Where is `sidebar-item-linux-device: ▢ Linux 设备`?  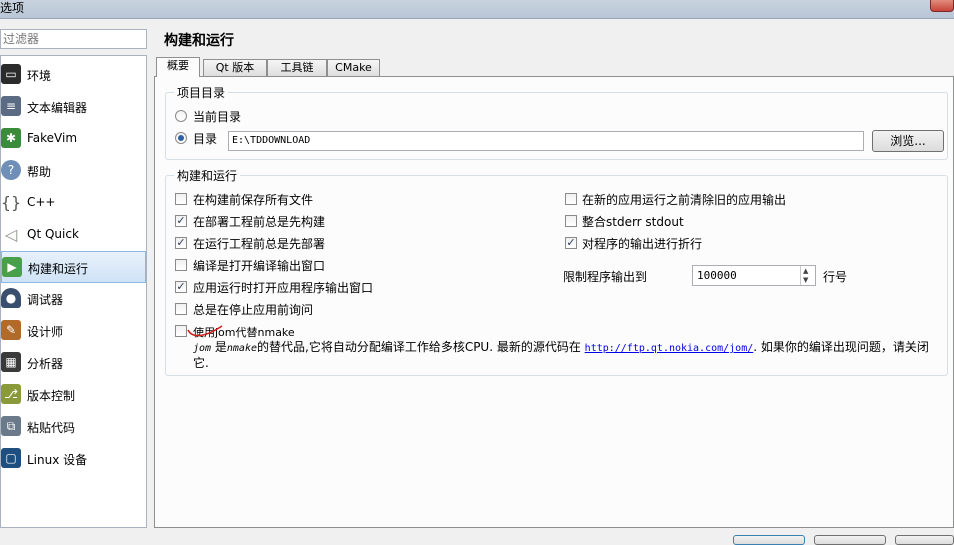 sidebar-item-linux-device: ▢ Linux 设备 is located at coordinates (73, 459).